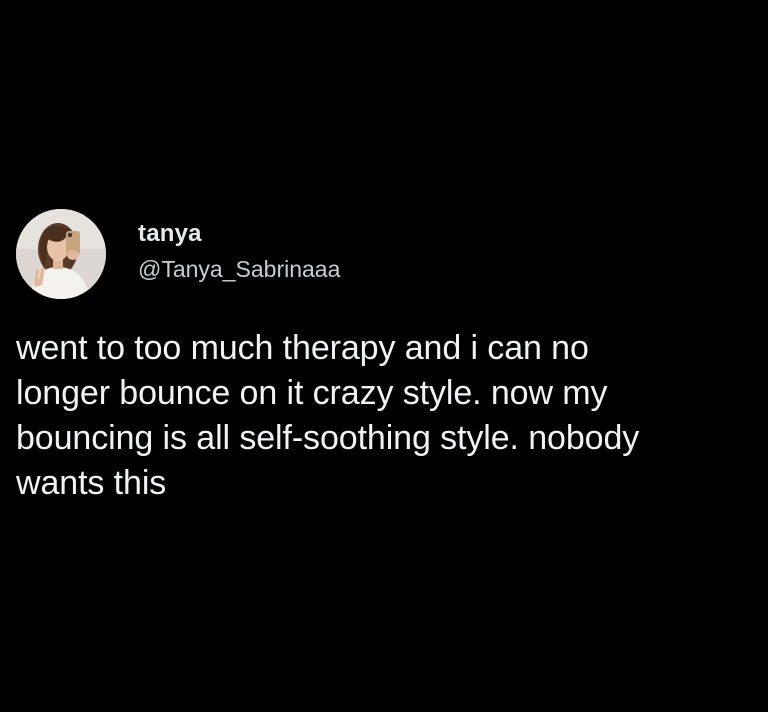 The width and height of the screenshot is (768, 712). I want to click on profile-photo-icon, so click(61, 254).